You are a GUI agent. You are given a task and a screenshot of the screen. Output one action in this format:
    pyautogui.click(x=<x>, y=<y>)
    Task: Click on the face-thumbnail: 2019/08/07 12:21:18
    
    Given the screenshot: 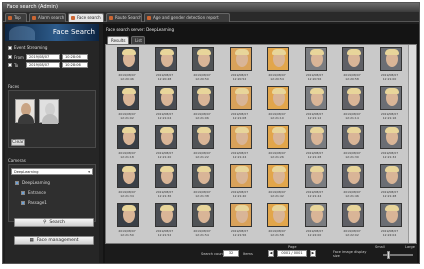 What is the action you would take?
    pyautogui.click(x=127, y=143)
    